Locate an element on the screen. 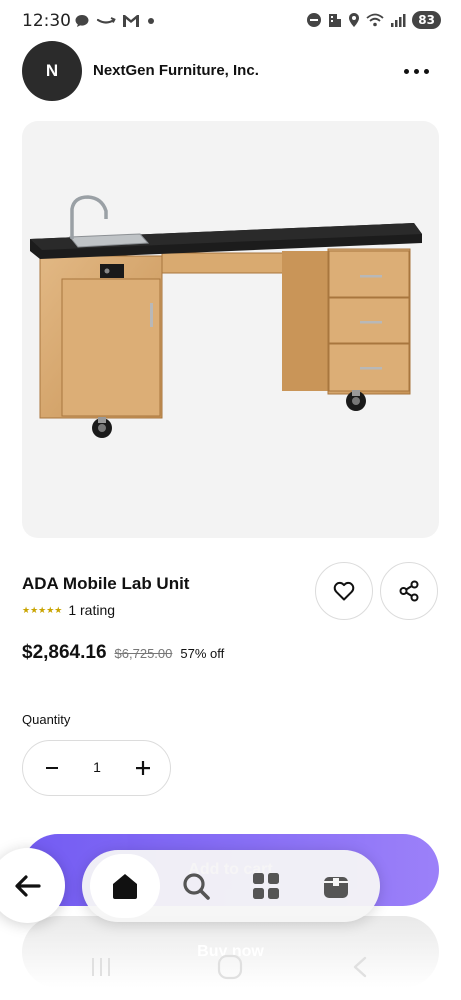 This screenshot has width=461, height=1000. rating-stars: ★★★★★ is located at coordinates (42, 609).